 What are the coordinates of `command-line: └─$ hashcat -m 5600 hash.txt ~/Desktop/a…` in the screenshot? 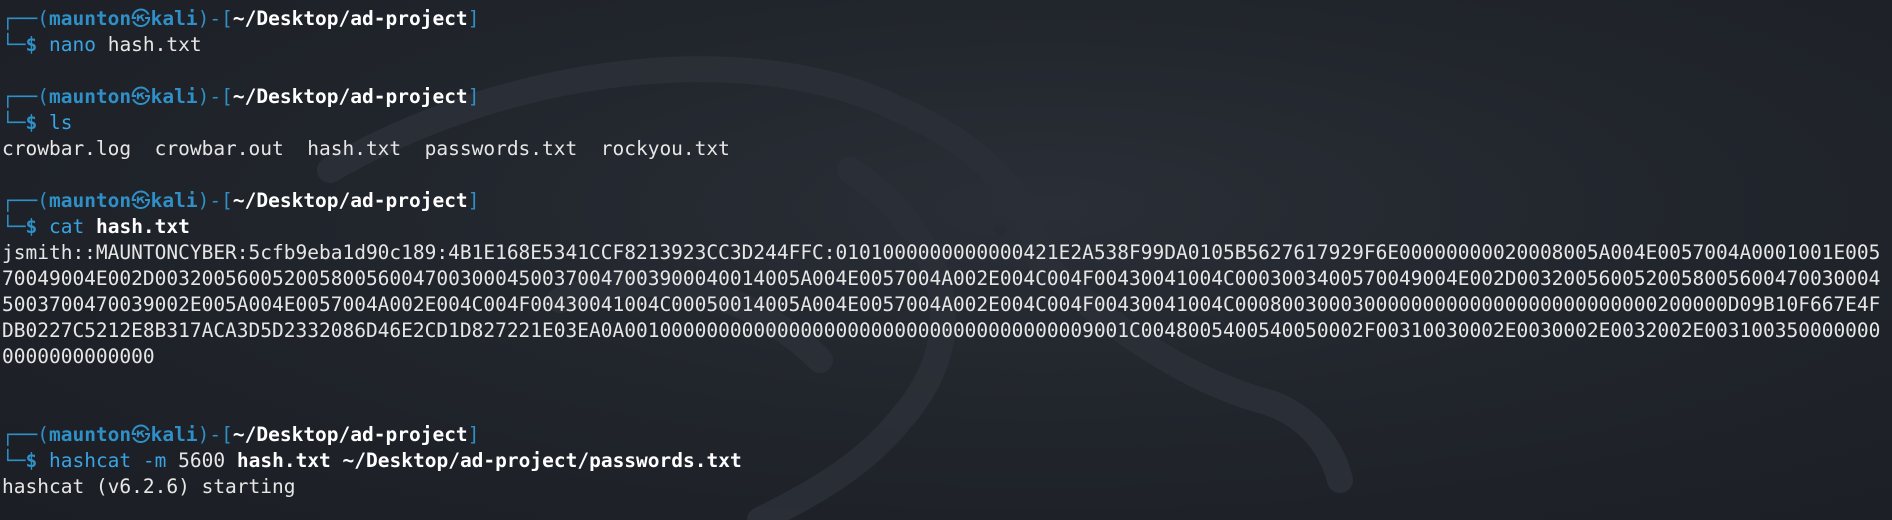 It's located at (947, 461).